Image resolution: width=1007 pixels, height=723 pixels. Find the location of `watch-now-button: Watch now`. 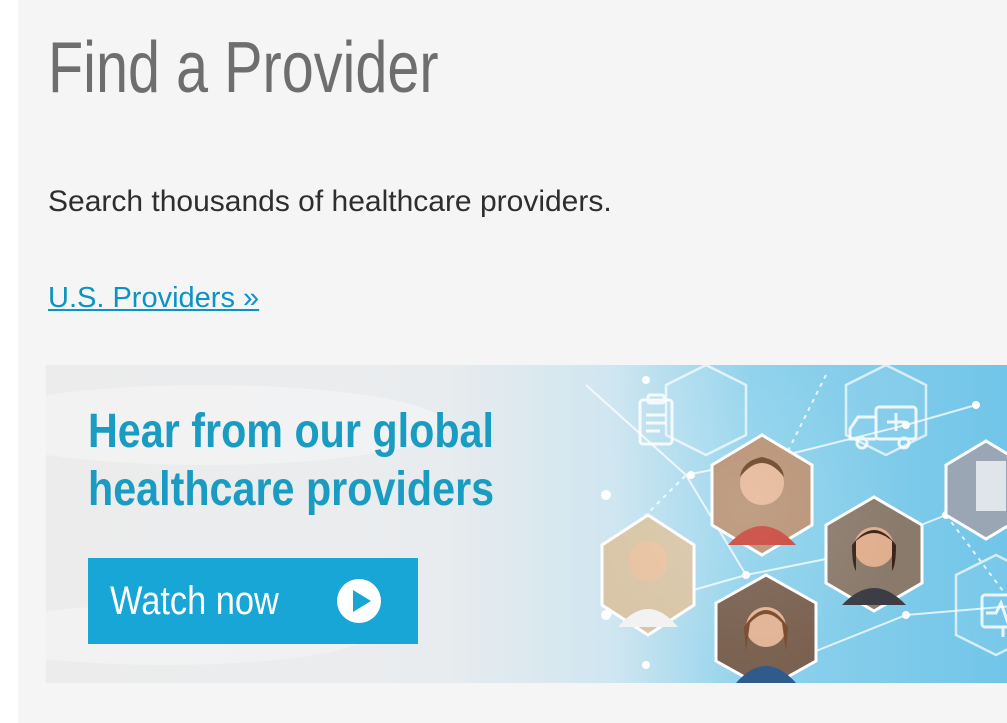

watch-now-button: Watch now is located at coordinates (253, 601).